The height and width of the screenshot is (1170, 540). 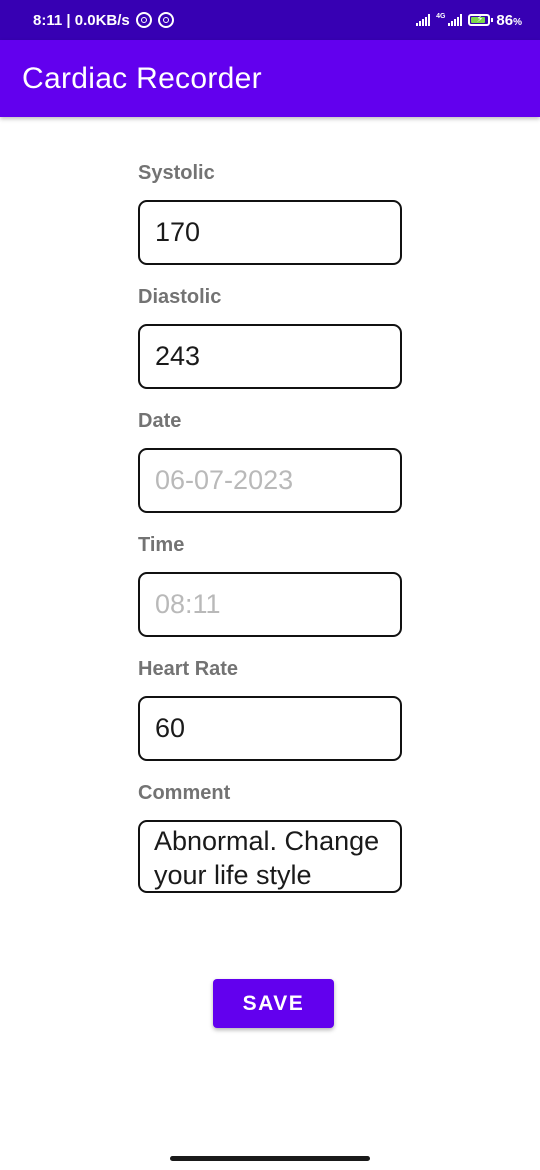 I want to click on battery-charging-icon: ⚡, so click(x=481, y=20).